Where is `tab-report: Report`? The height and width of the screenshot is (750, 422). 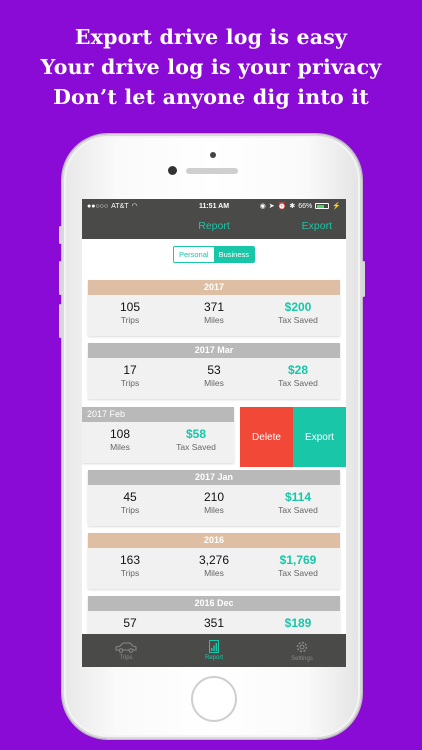 tab-report: Report is located at coordinates (214, 650).